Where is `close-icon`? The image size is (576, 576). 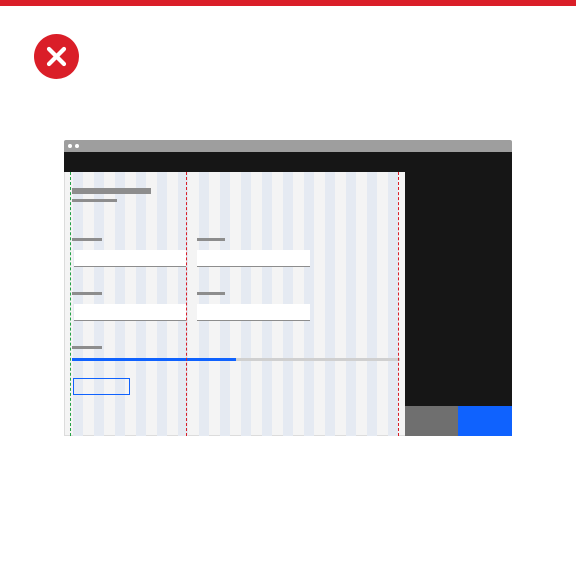
close-icon is located at coordinates (56, 56).